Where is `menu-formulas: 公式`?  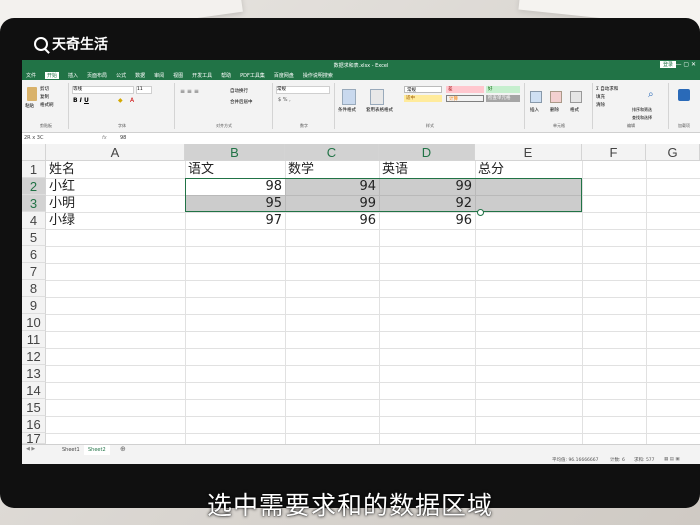 menu-formulas: 公式 is located at coordinates (121, 75).